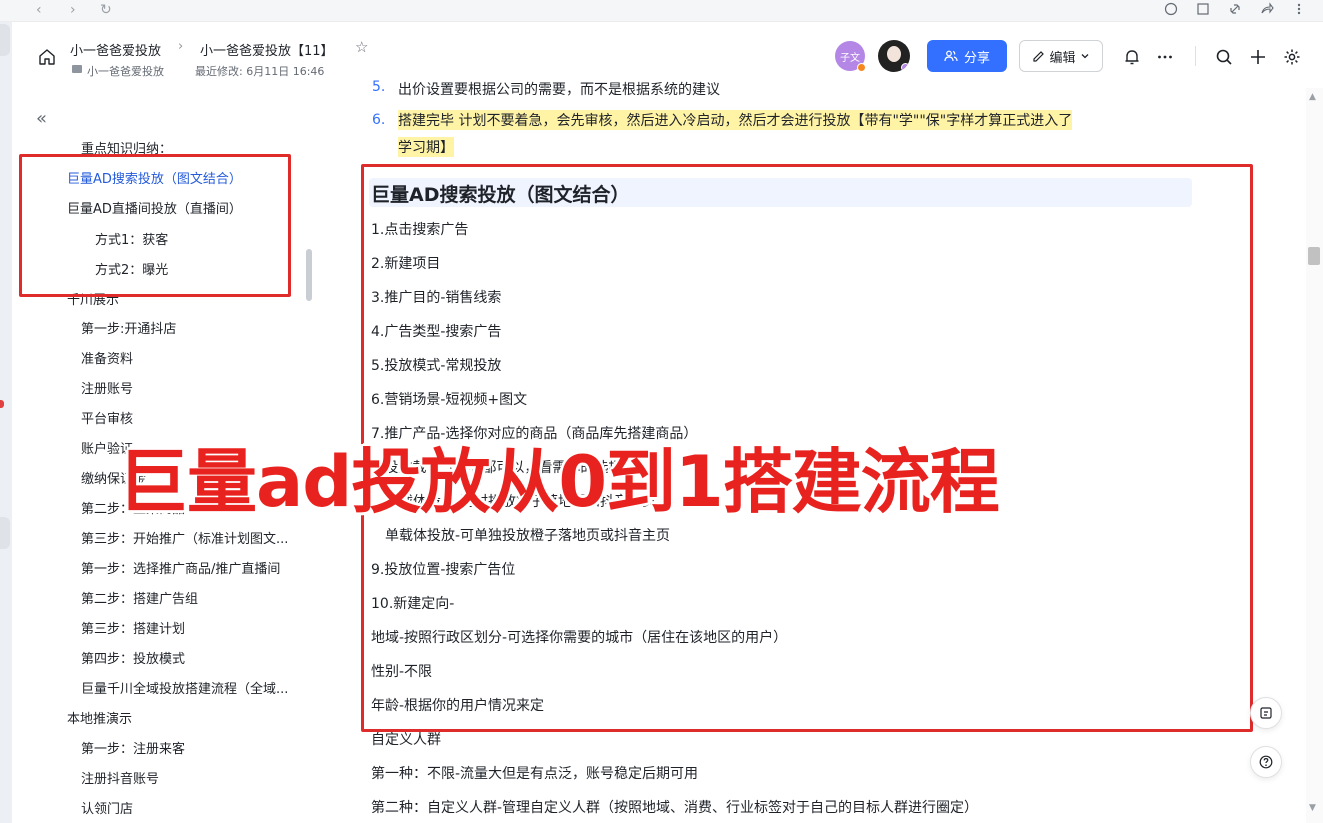  I want to click on scroll-down-icon: ▼, so click(1312, 808).